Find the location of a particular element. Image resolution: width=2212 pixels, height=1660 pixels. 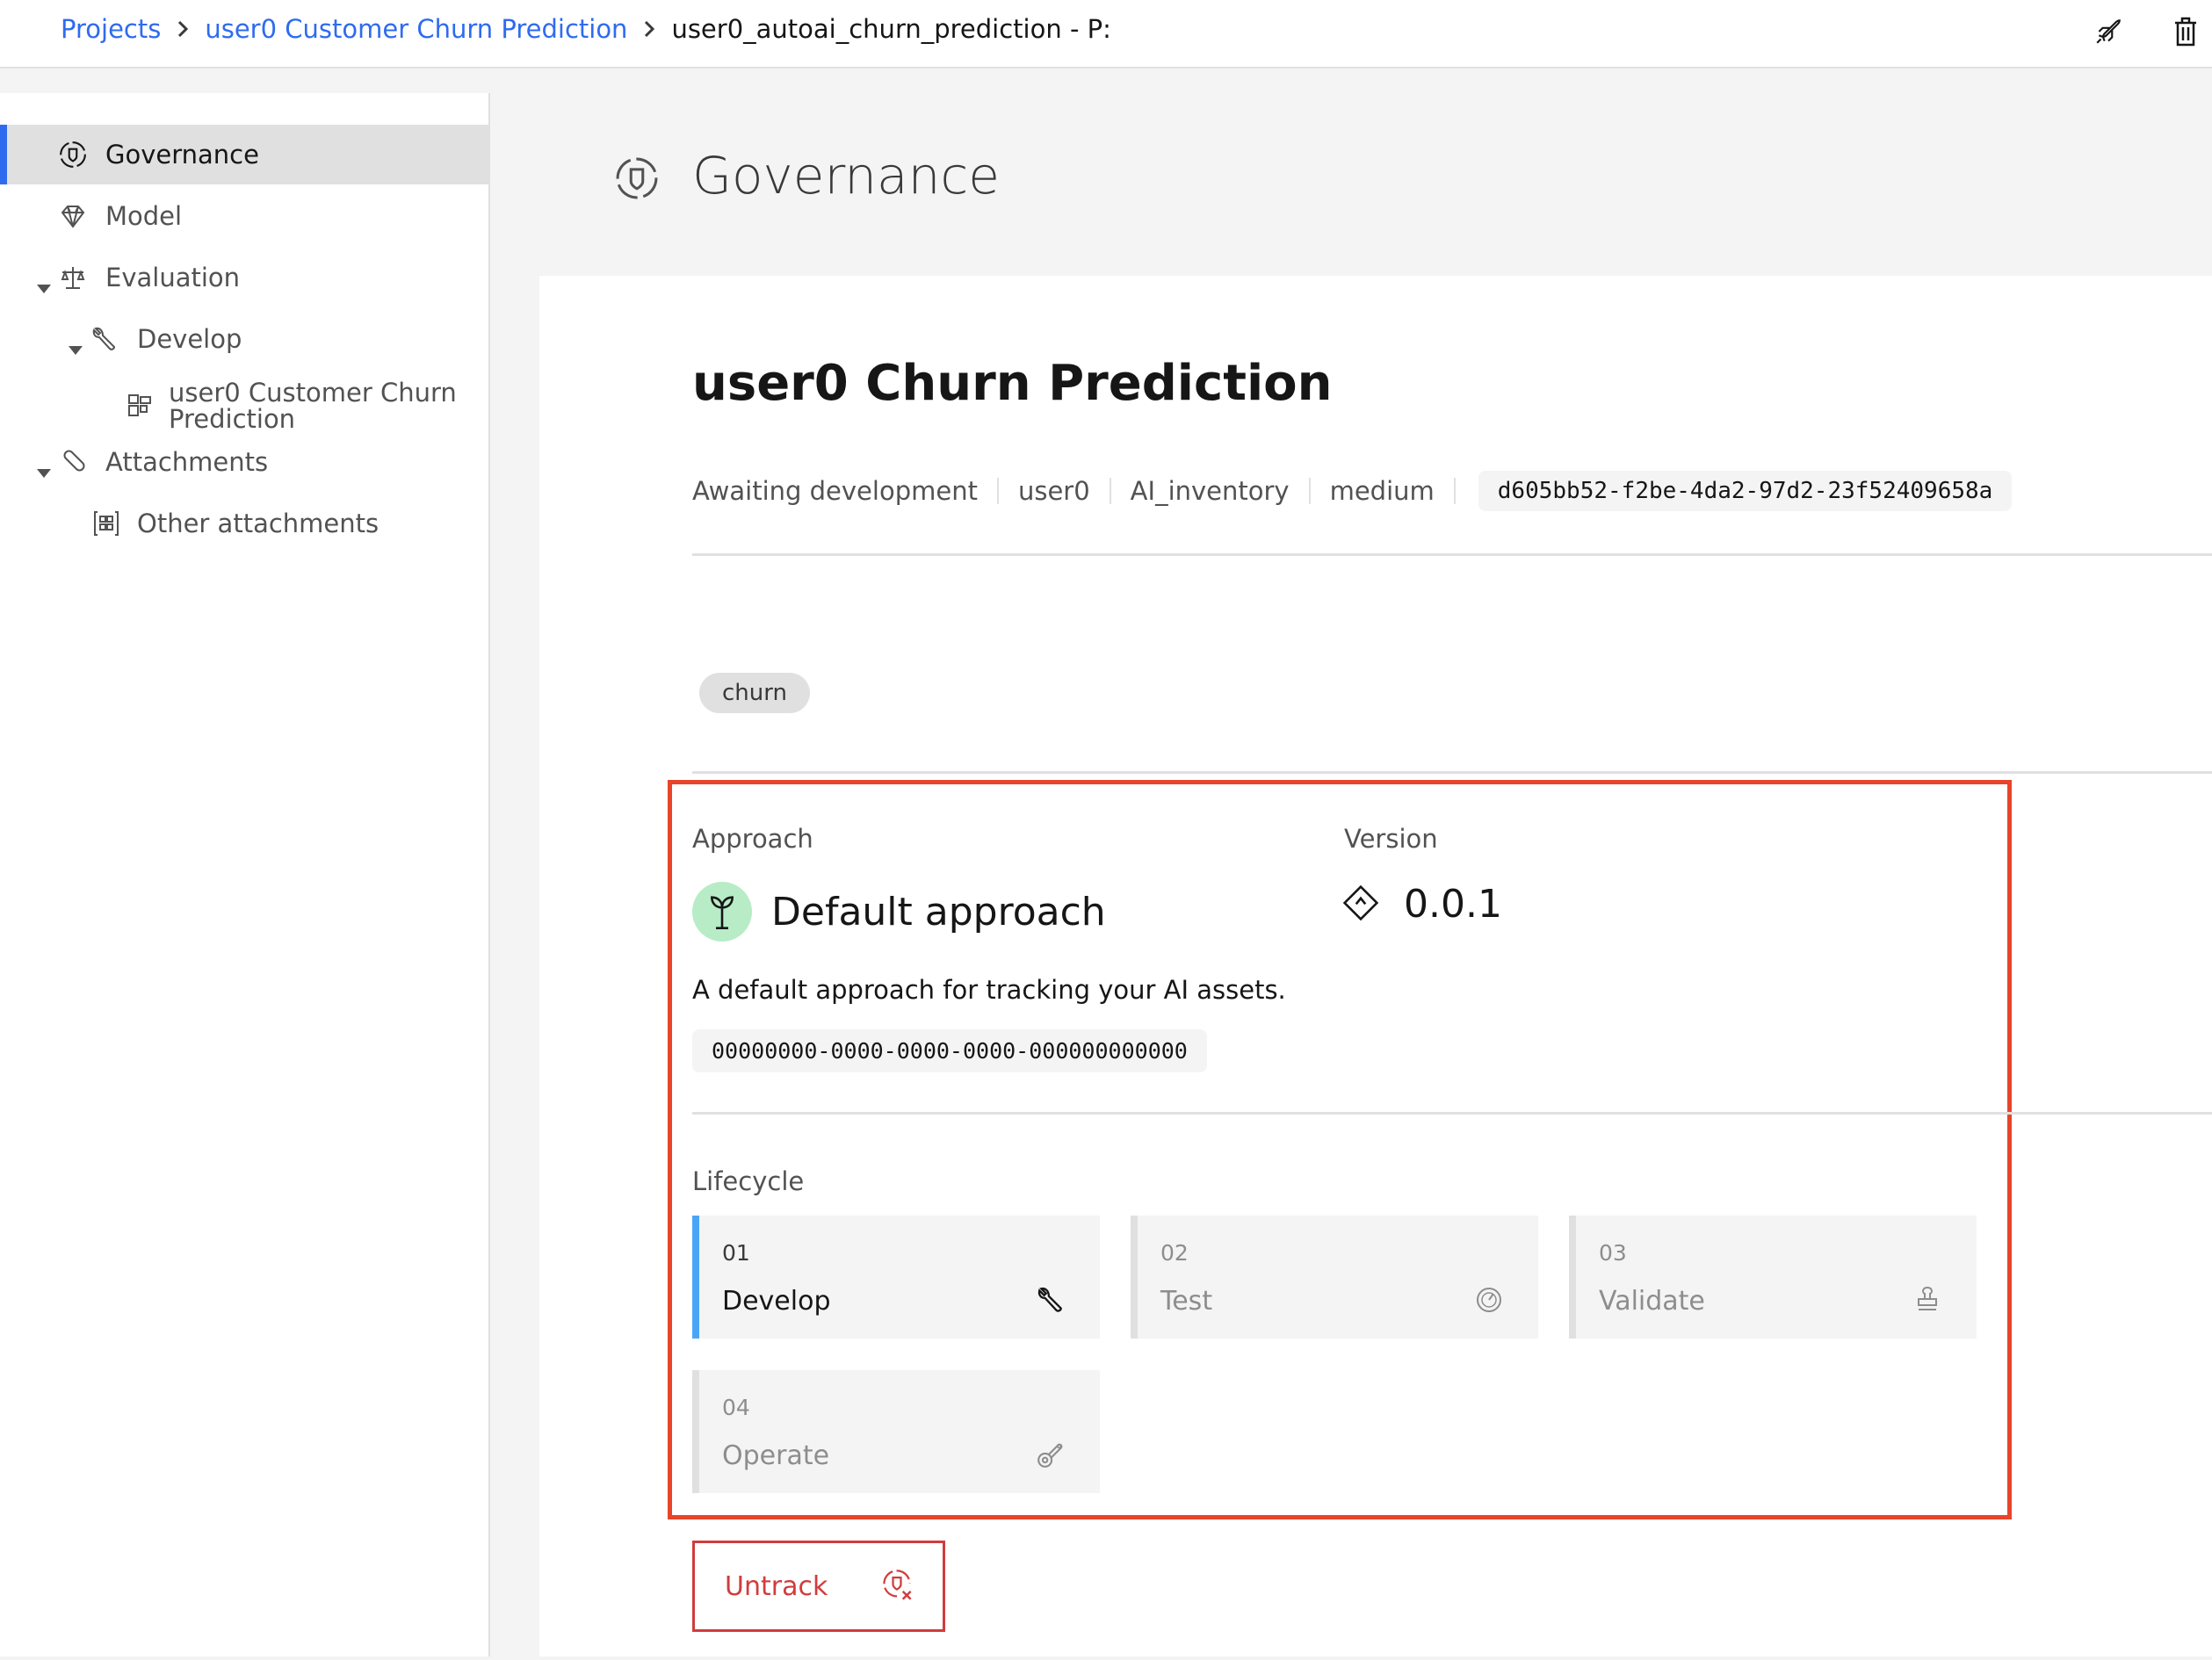

top-actions is located at coordinates (2151, 33).